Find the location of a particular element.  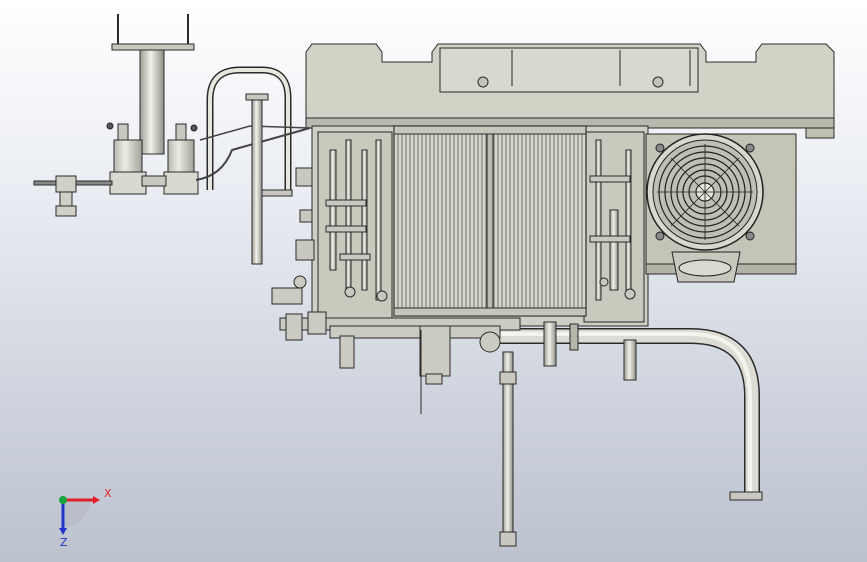

inlet-valve is located at coordinates (73, 196).